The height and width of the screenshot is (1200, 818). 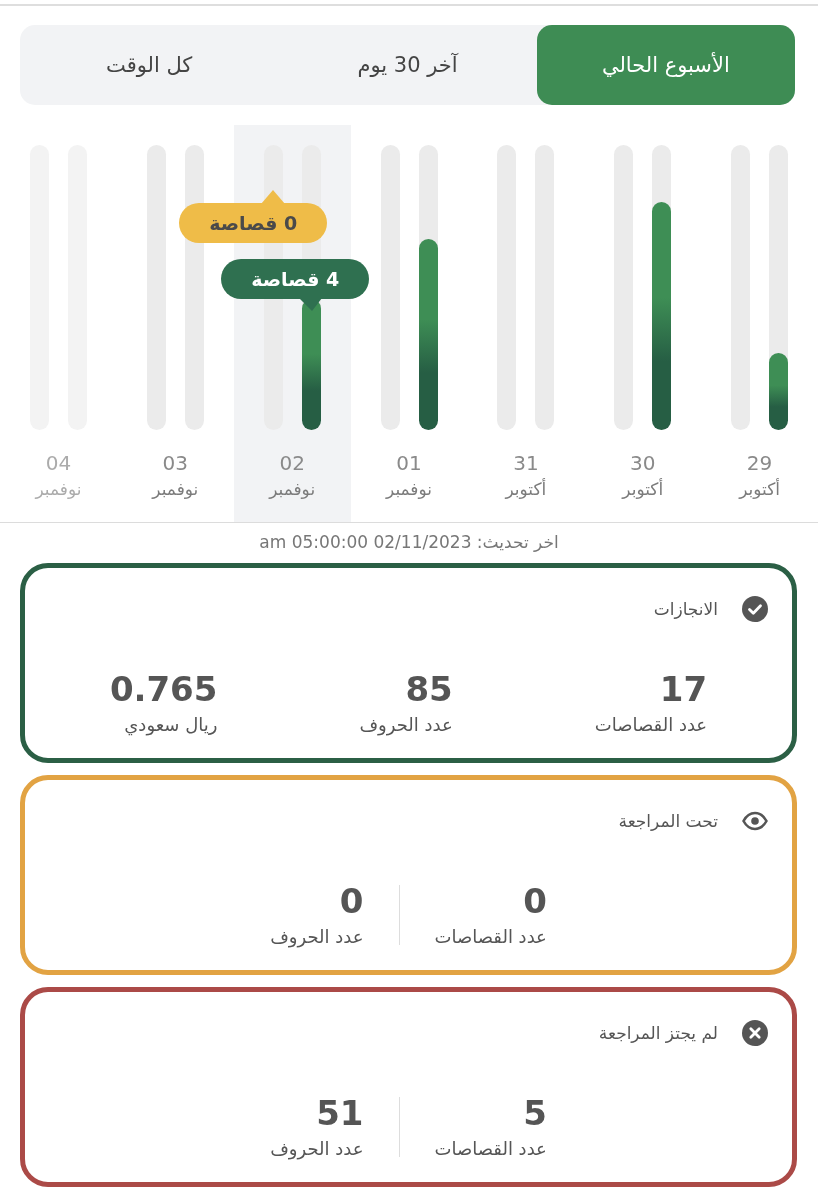 What do you see at coordinates (429, 689) in the screenshot?
I see `stat-value: 85` at bounding box center [429, 689].